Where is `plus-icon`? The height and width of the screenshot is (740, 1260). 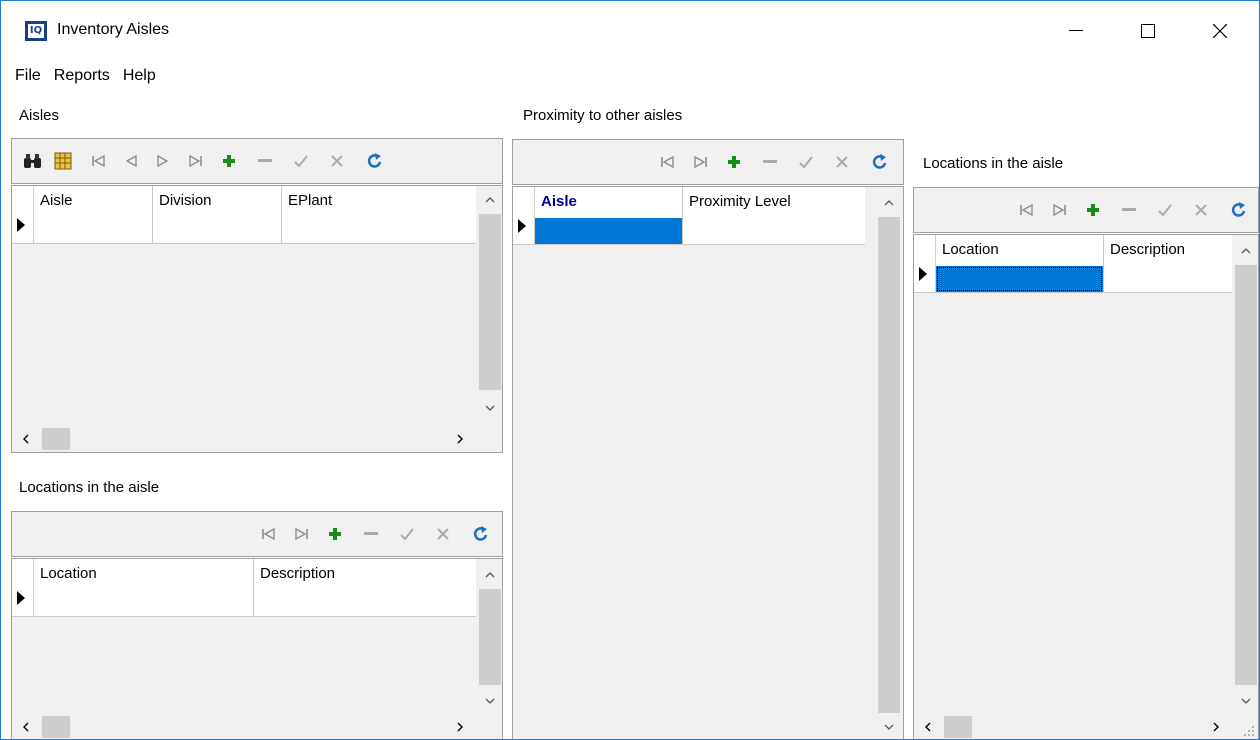 plus-icon is located at coordinates (1093, 210).